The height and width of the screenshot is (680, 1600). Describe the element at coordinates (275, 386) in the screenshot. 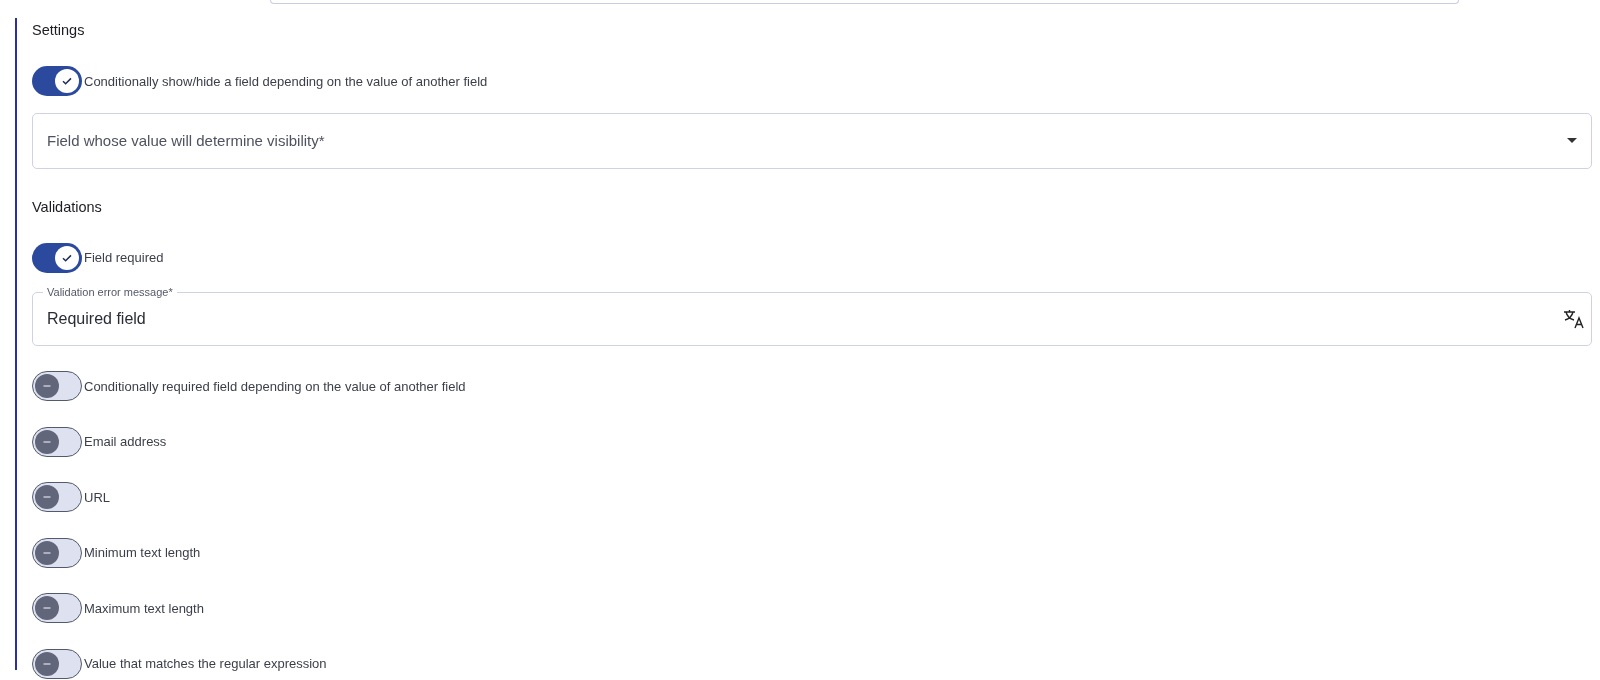

I see `toggle-label: Conditionally required field depending on the value of another field` at that location.